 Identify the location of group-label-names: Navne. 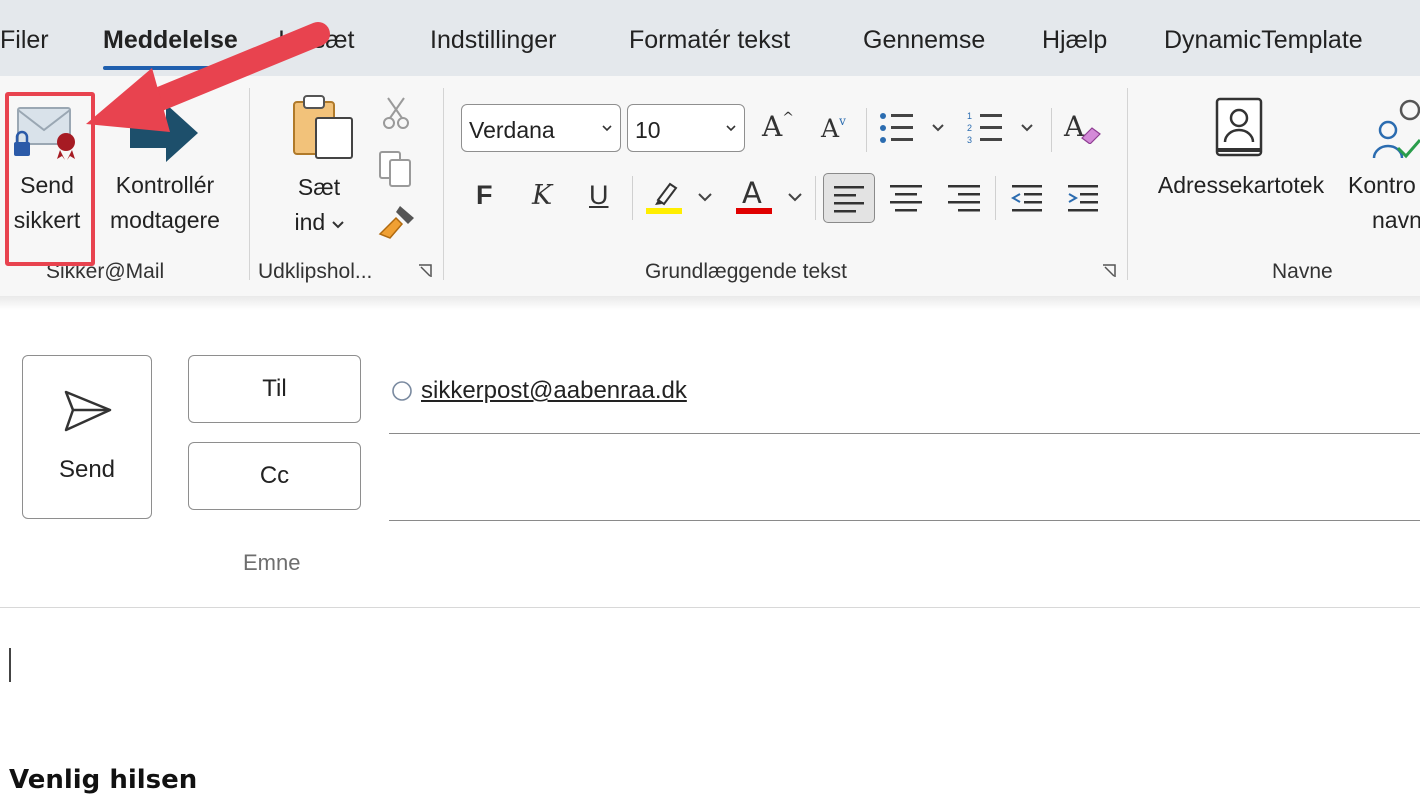
(1302, 271).